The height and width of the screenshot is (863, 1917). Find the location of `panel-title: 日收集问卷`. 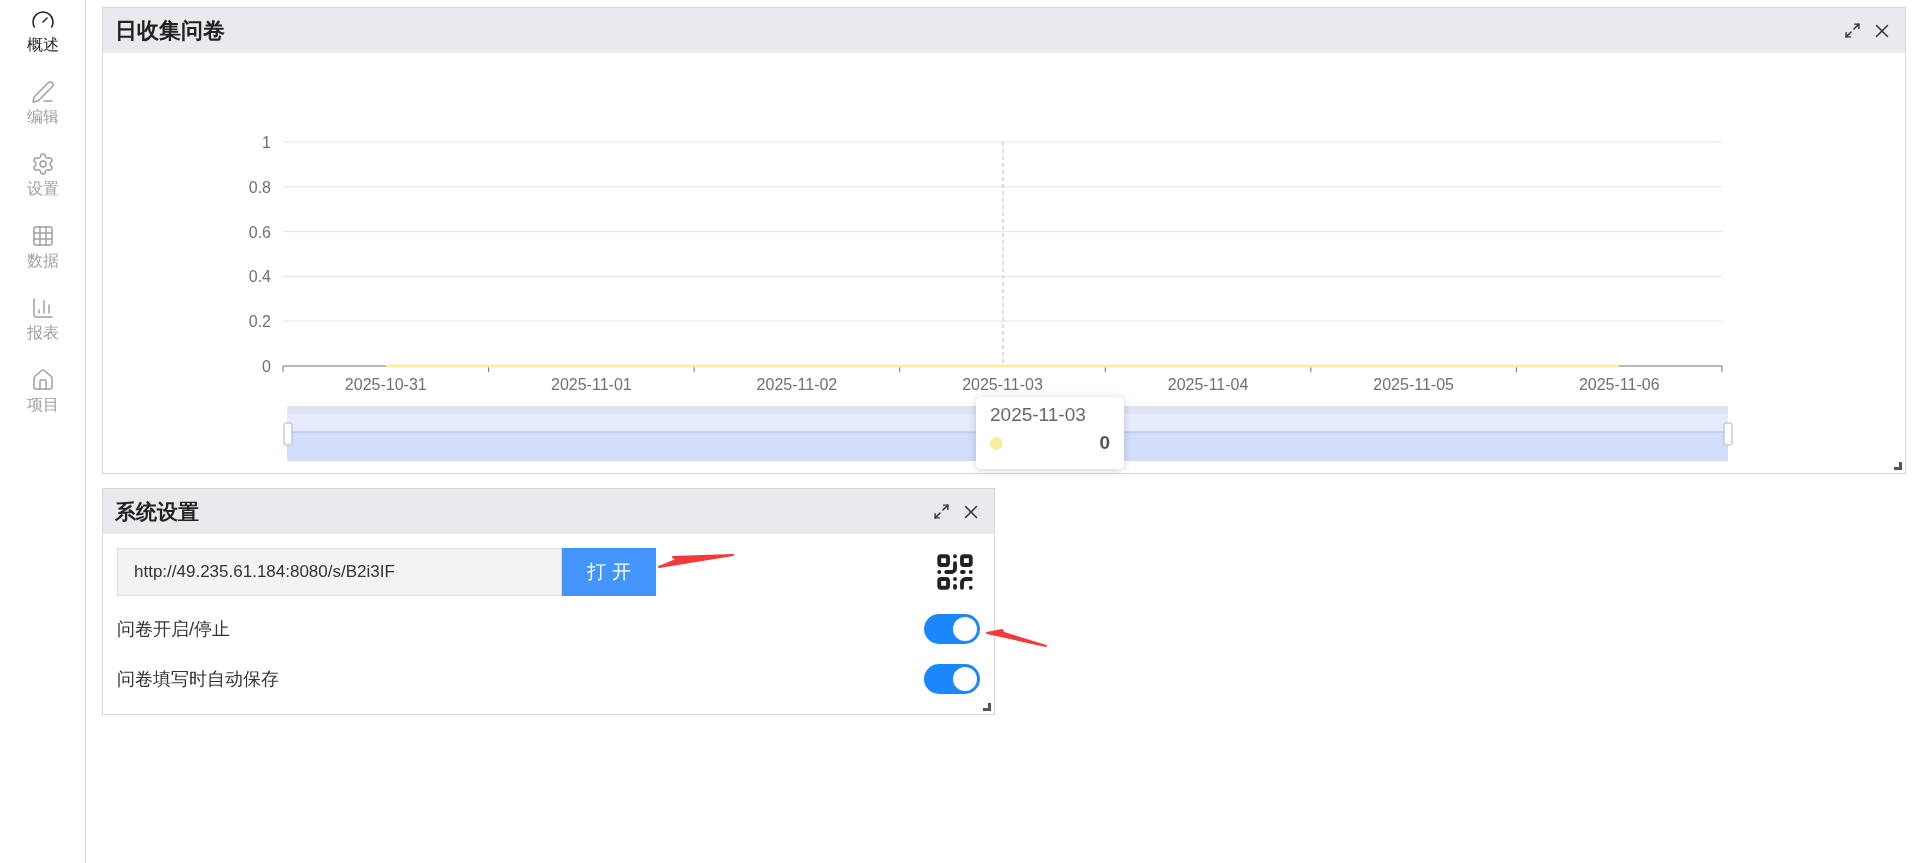

panel-title: 日收集问卷 is located at coordinates (170, 30).